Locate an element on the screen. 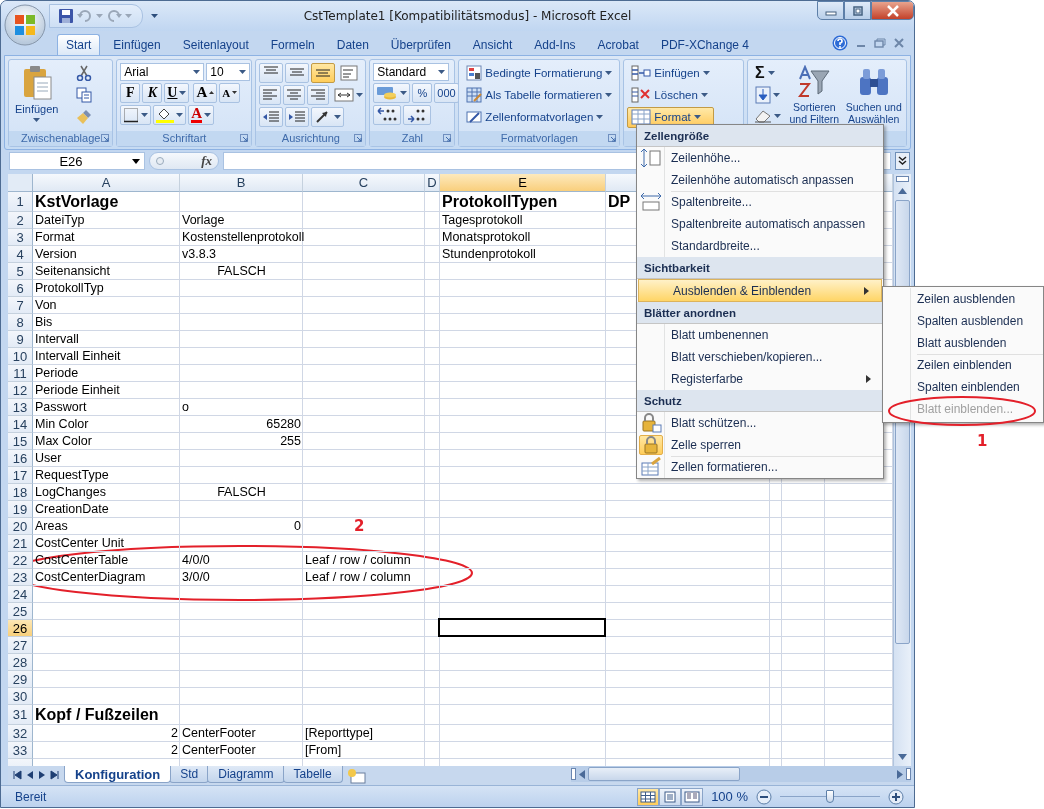 The width and height of the screenshot is (1044, 809). expand-button is located at coordinates (902, 161).